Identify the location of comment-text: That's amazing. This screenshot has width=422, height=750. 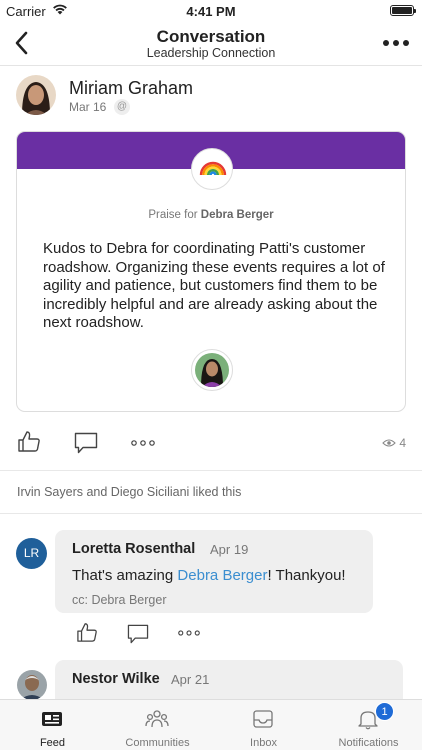
(125, 575).